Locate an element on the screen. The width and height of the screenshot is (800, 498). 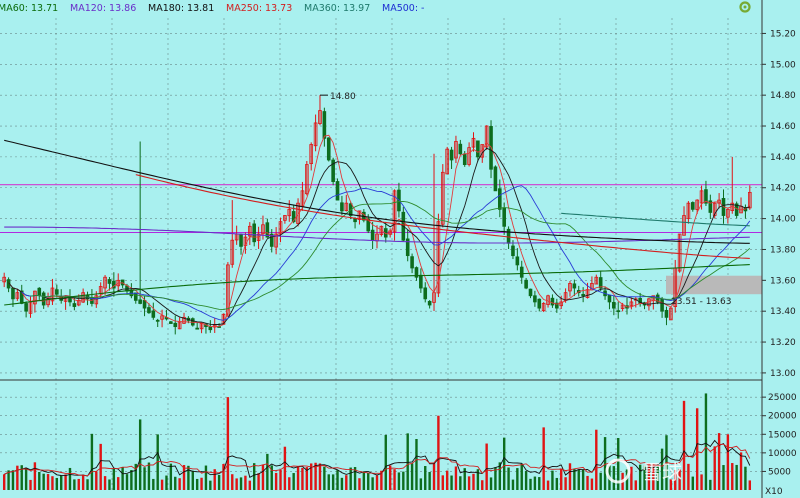
price-tick-label: 13.20 is located at coordinates (783, 343).